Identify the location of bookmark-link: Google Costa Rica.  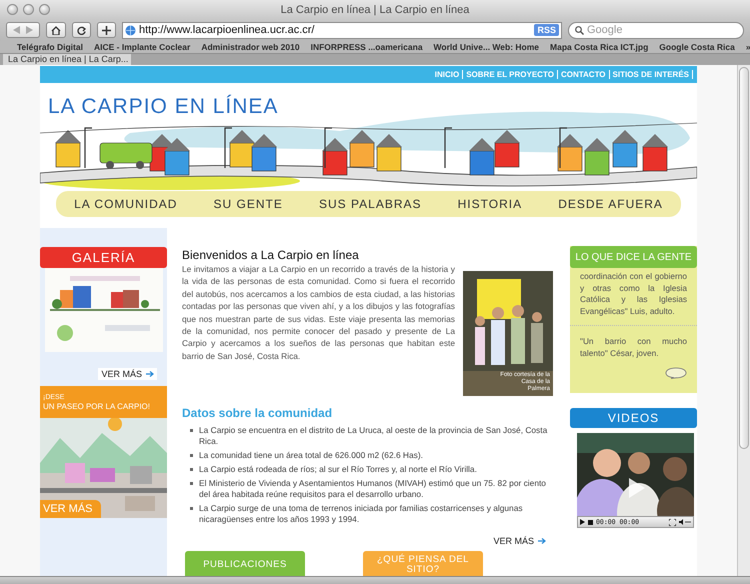
(697, 47).